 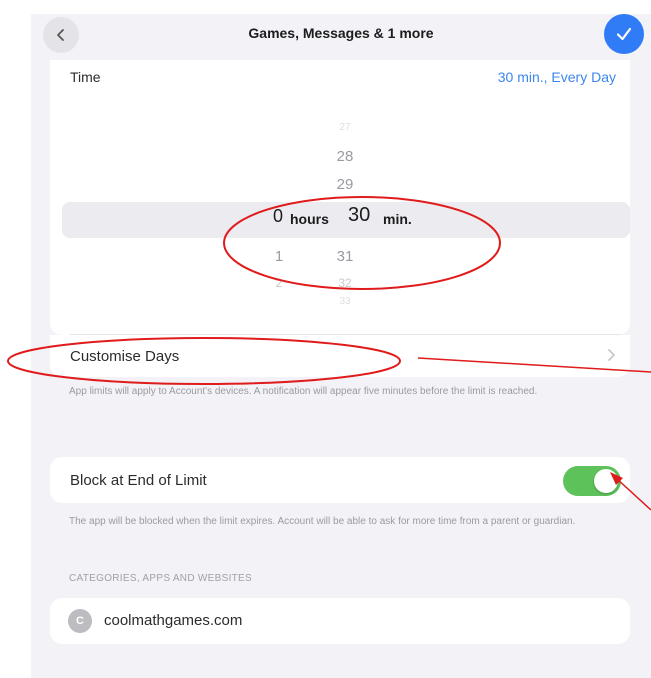 I want to click on picker-hour-option: 2, so click(x=279, y=283).